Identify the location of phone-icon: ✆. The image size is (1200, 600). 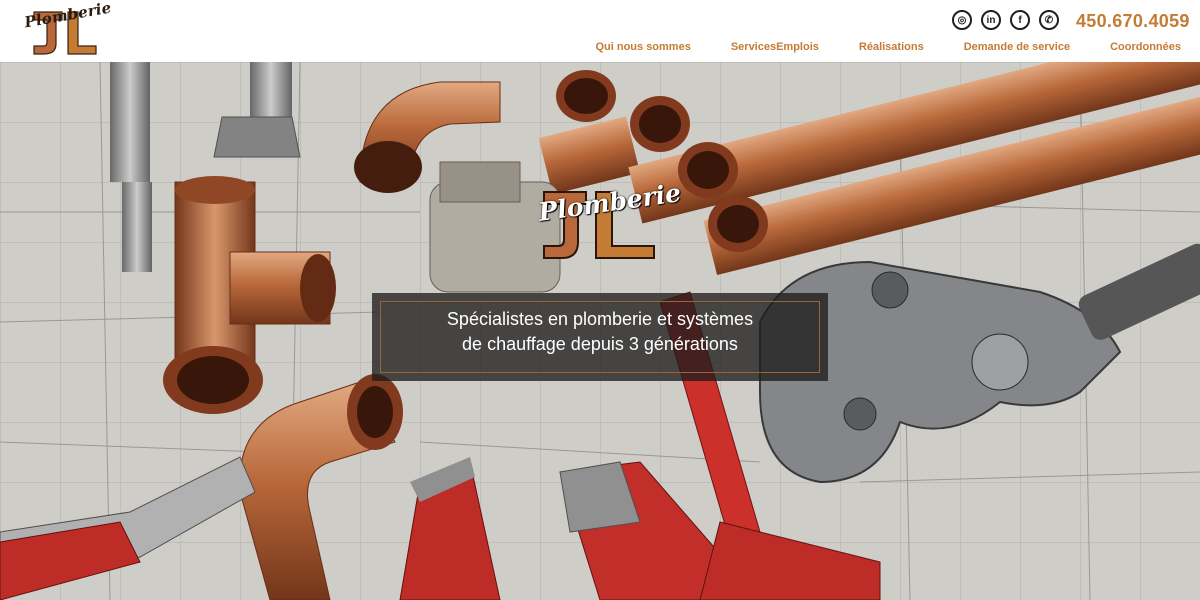
(1049, 20).